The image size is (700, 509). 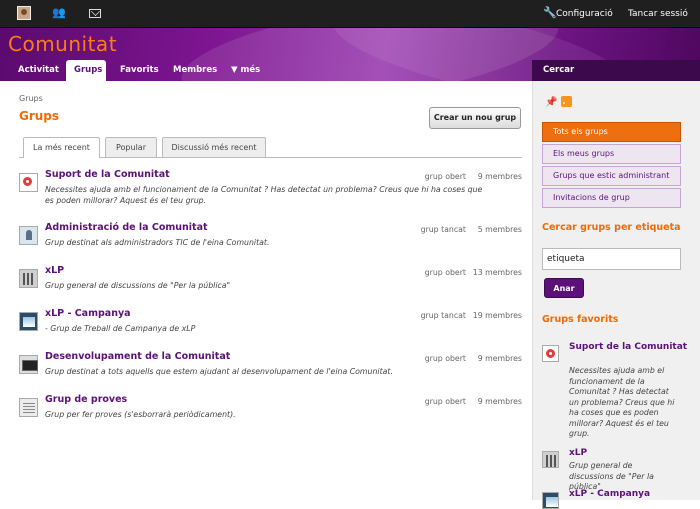 What do you see at coordinates (95, 13) in the screenshot?
I see `mail-icon` at bounding box center [95, 13].